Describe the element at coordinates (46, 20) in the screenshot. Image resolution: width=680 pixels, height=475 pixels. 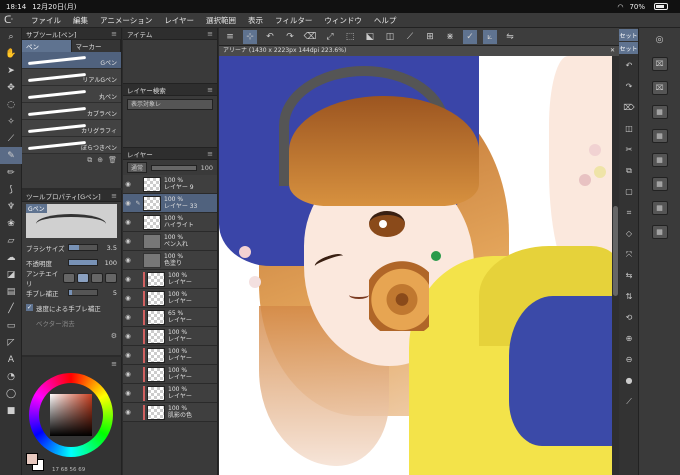
I see `menu-file: ファイル` at that location.